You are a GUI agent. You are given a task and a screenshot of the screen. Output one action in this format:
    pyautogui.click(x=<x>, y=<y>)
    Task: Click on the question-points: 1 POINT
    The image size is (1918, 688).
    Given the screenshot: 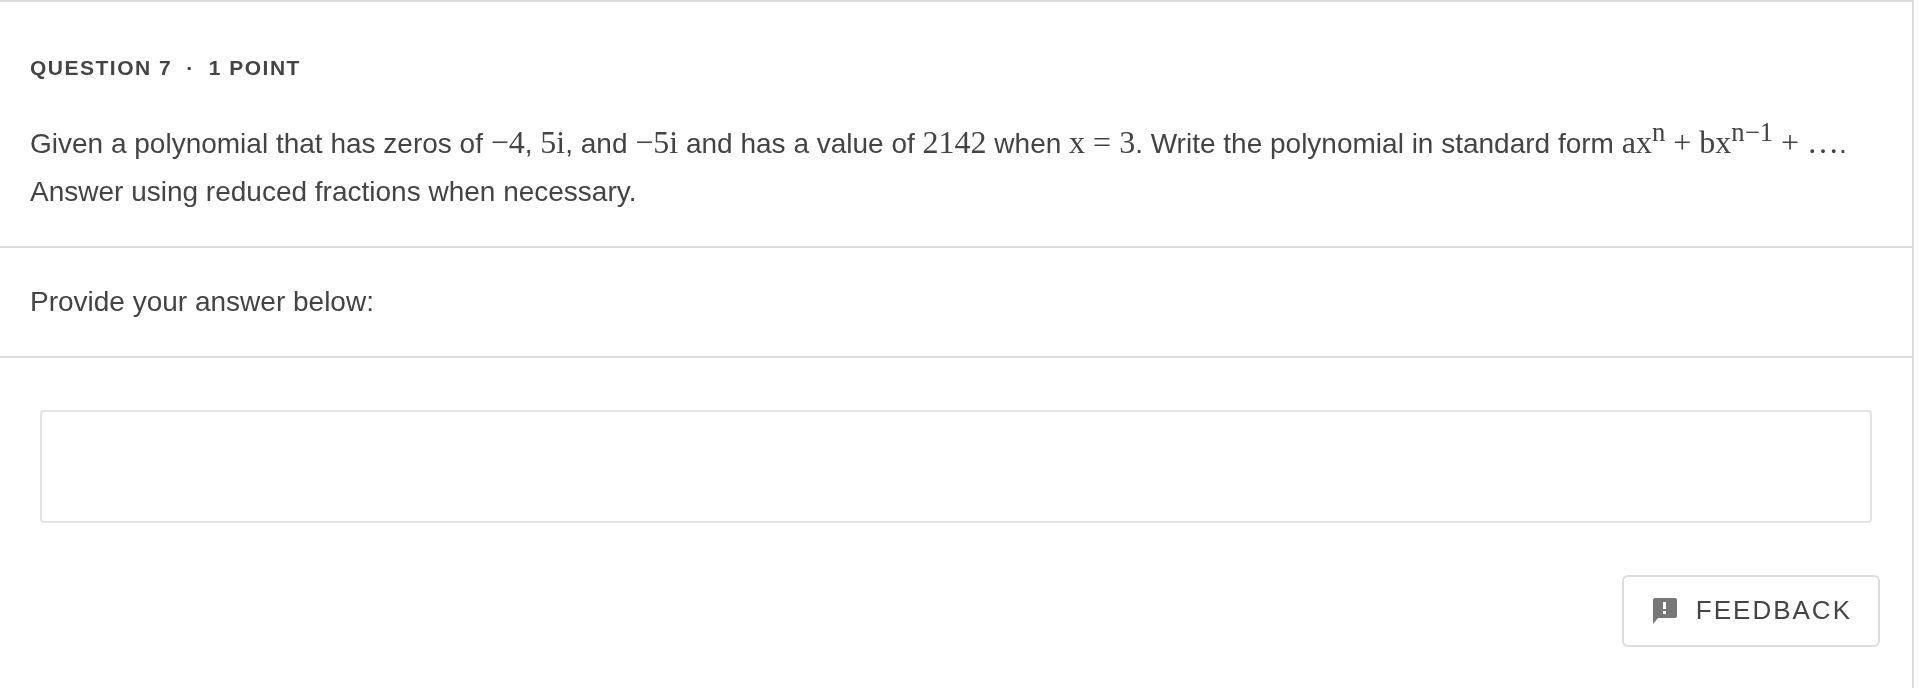 What is the action you would take?
    pyautogui.click(x=254, y=68)
    